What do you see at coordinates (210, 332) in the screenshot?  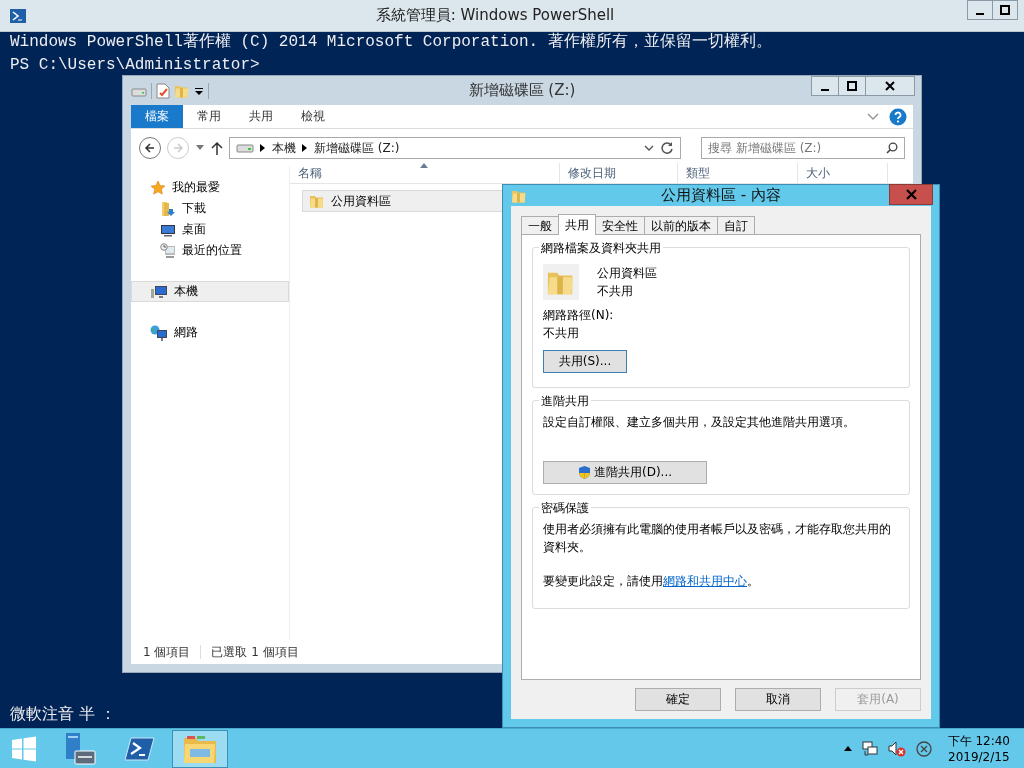 I see `nav-item: 網路` at bounding box center [210, 332].